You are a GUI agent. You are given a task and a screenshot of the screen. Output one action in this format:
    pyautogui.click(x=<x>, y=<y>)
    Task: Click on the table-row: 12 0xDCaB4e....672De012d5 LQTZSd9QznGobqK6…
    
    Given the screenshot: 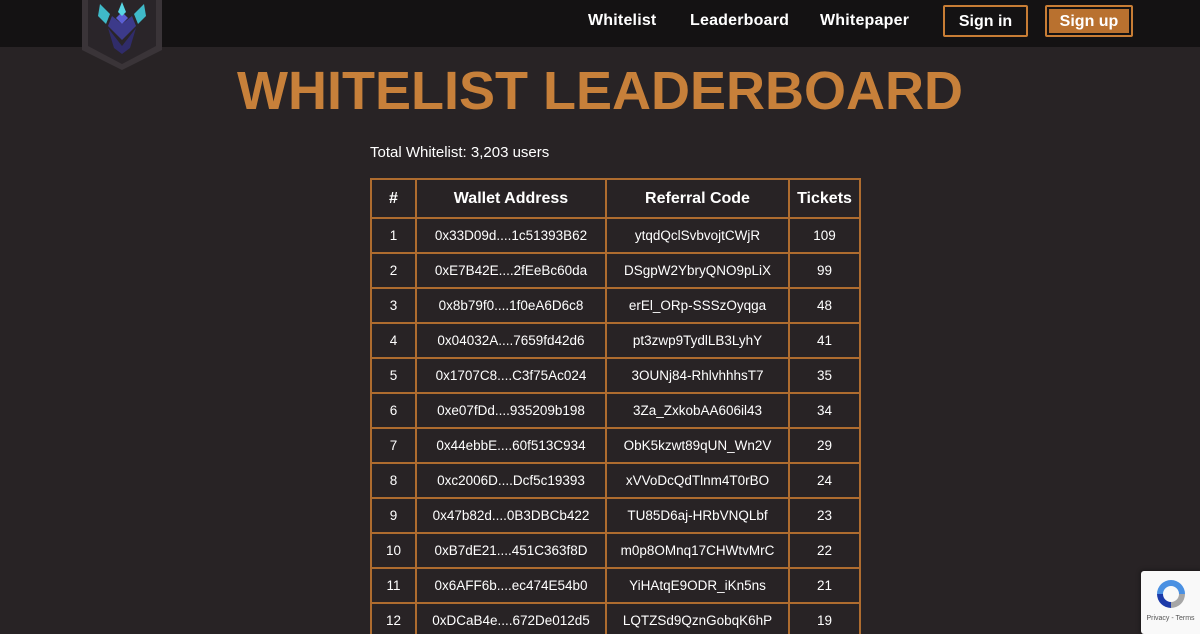 What is the action you would take?
    pyautogui.click(x=615, y=618)
    